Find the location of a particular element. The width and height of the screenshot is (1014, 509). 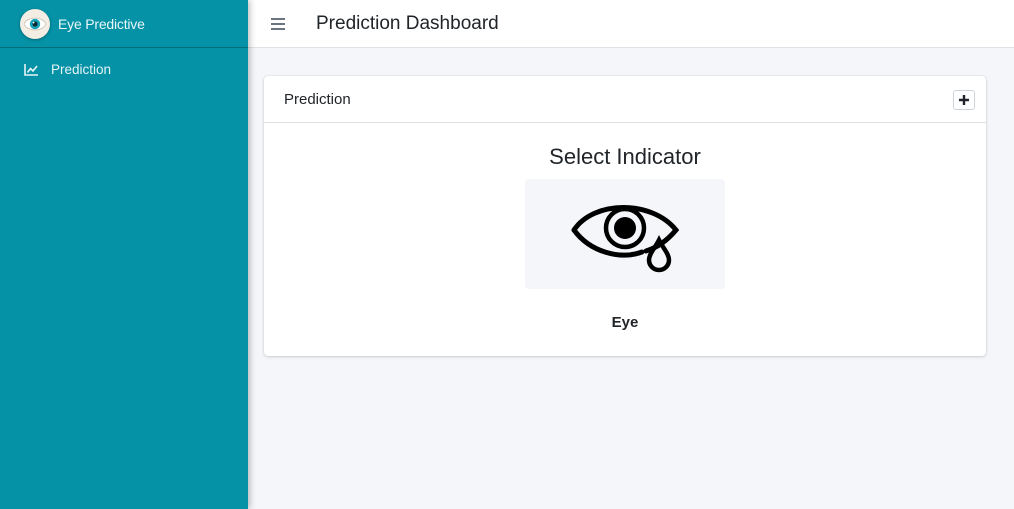

sidebar-nav: Prediction is located at coordinates (124, 64).